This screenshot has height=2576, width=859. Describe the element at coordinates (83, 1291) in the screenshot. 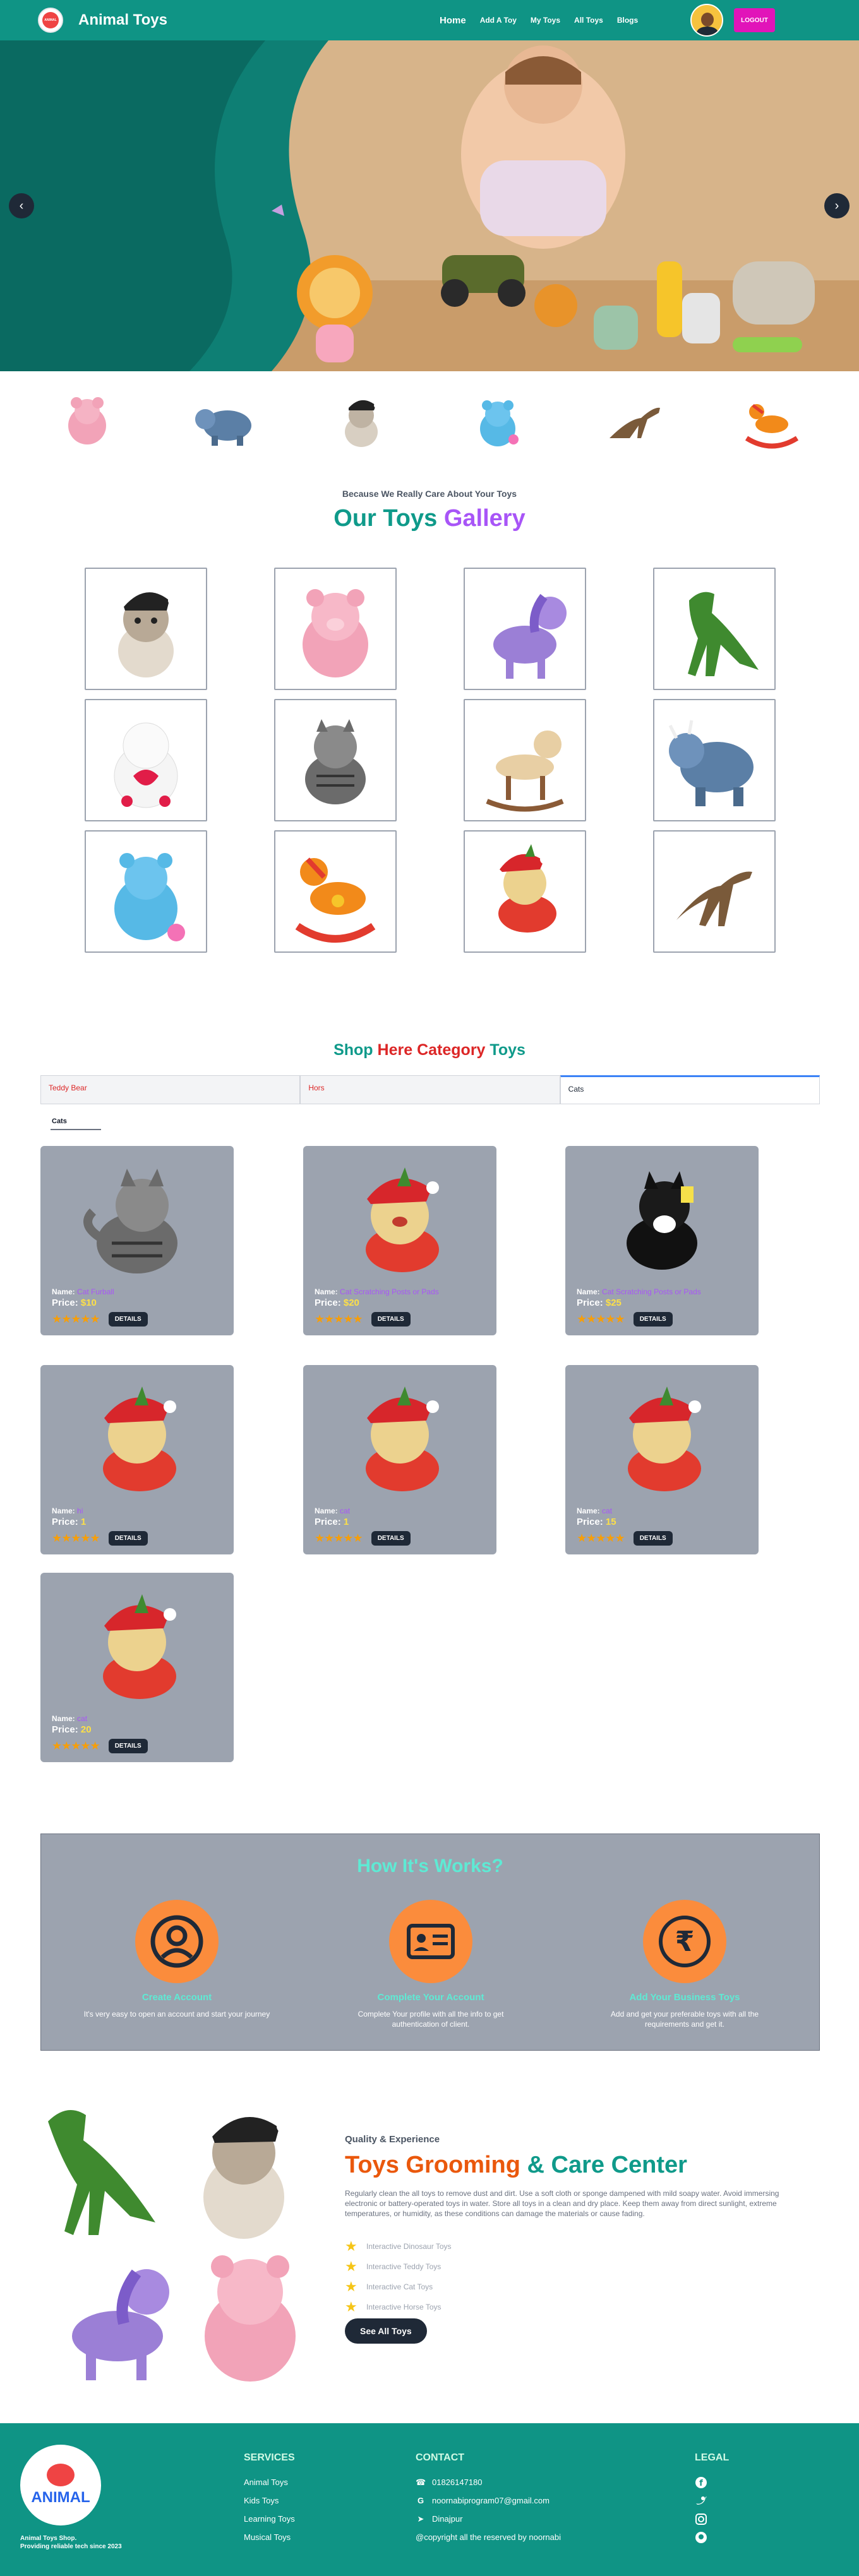

I see `product-name: Name: Cat Furball` at that location.